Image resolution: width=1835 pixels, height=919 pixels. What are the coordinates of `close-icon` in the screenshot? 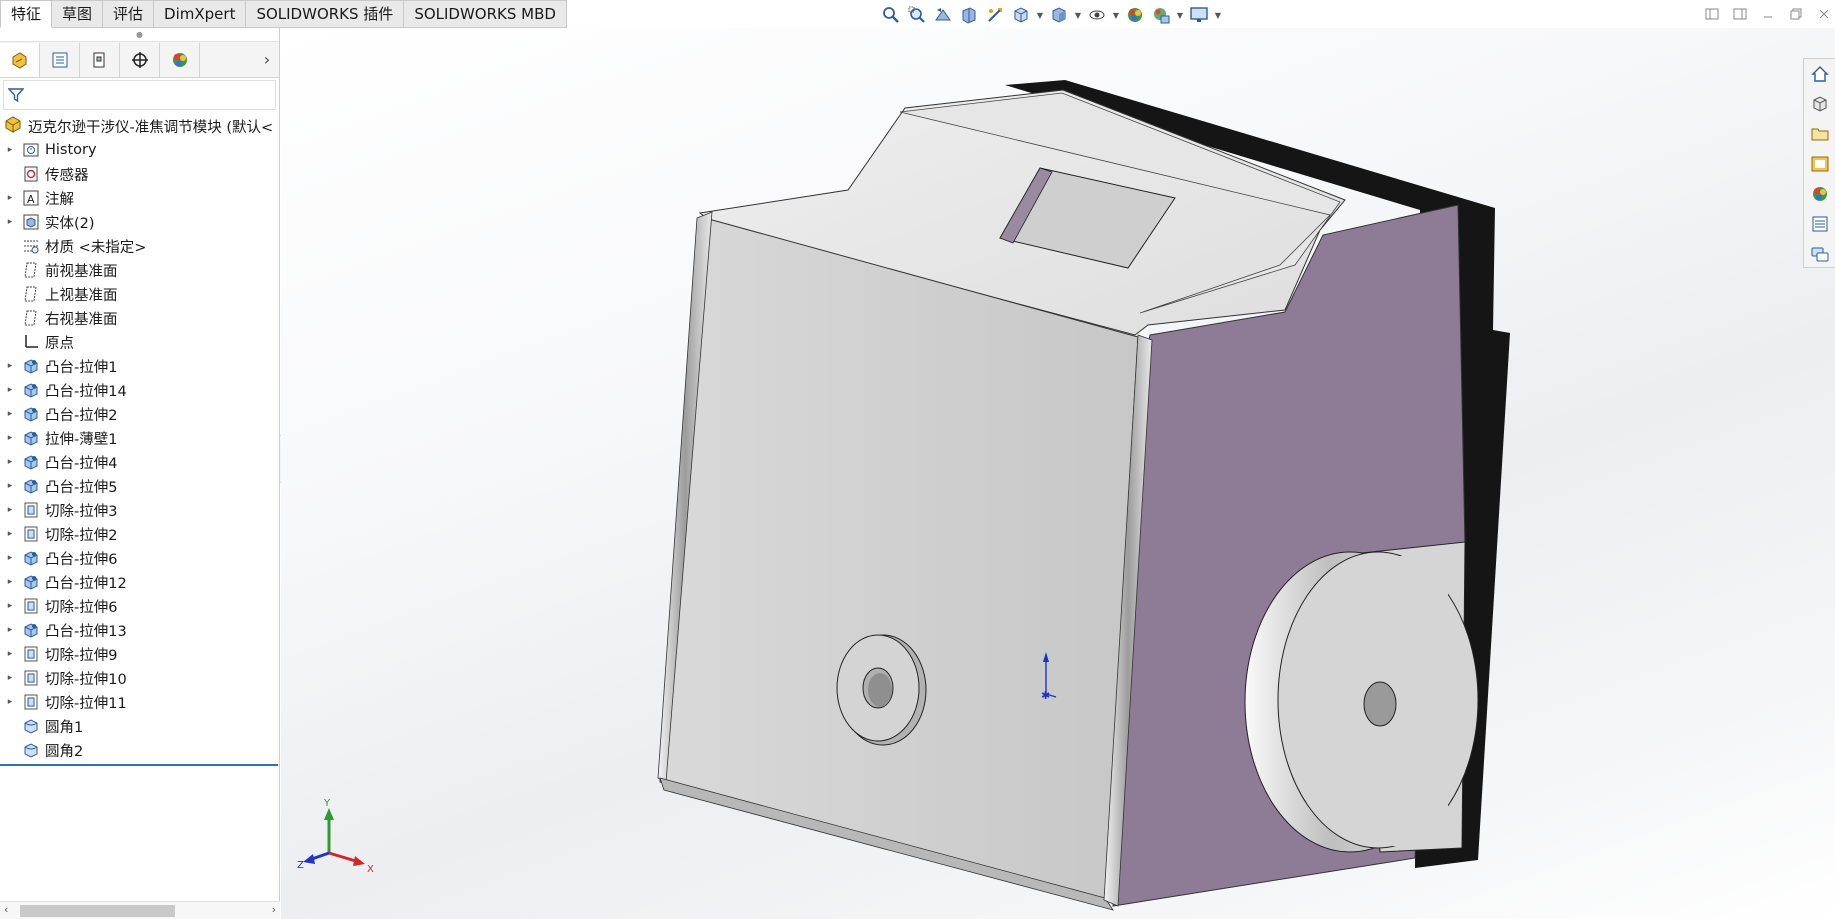 It's located at (1824, 14).